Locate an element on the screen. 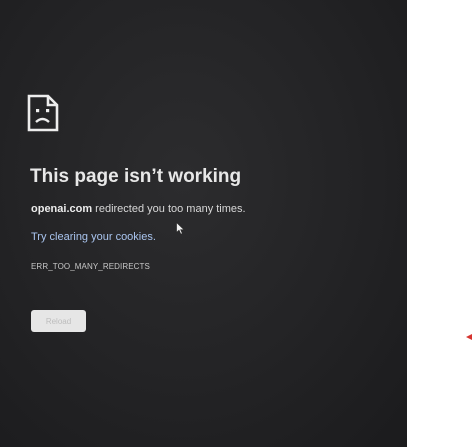  page-title: This page isn’t working is located at coordinates (136, 176).